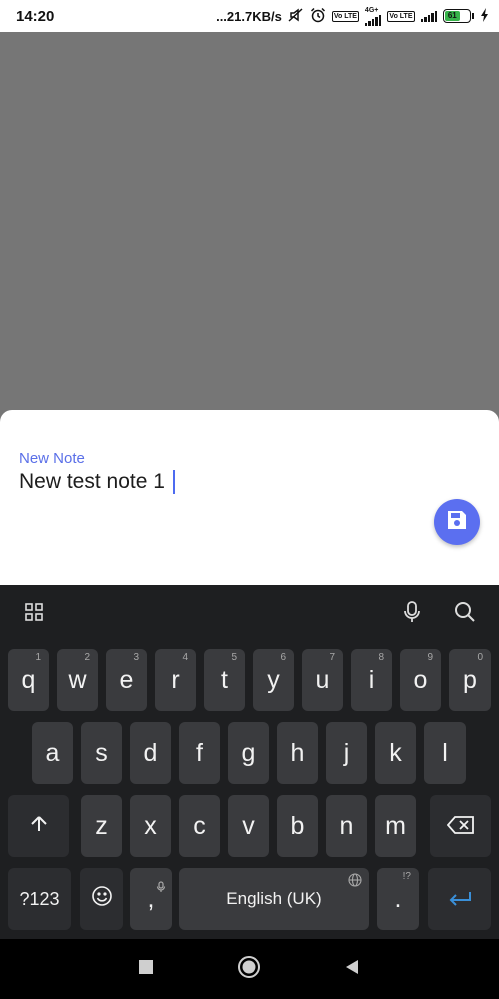  I want to click on key-hint: 6, so click(283, 657).